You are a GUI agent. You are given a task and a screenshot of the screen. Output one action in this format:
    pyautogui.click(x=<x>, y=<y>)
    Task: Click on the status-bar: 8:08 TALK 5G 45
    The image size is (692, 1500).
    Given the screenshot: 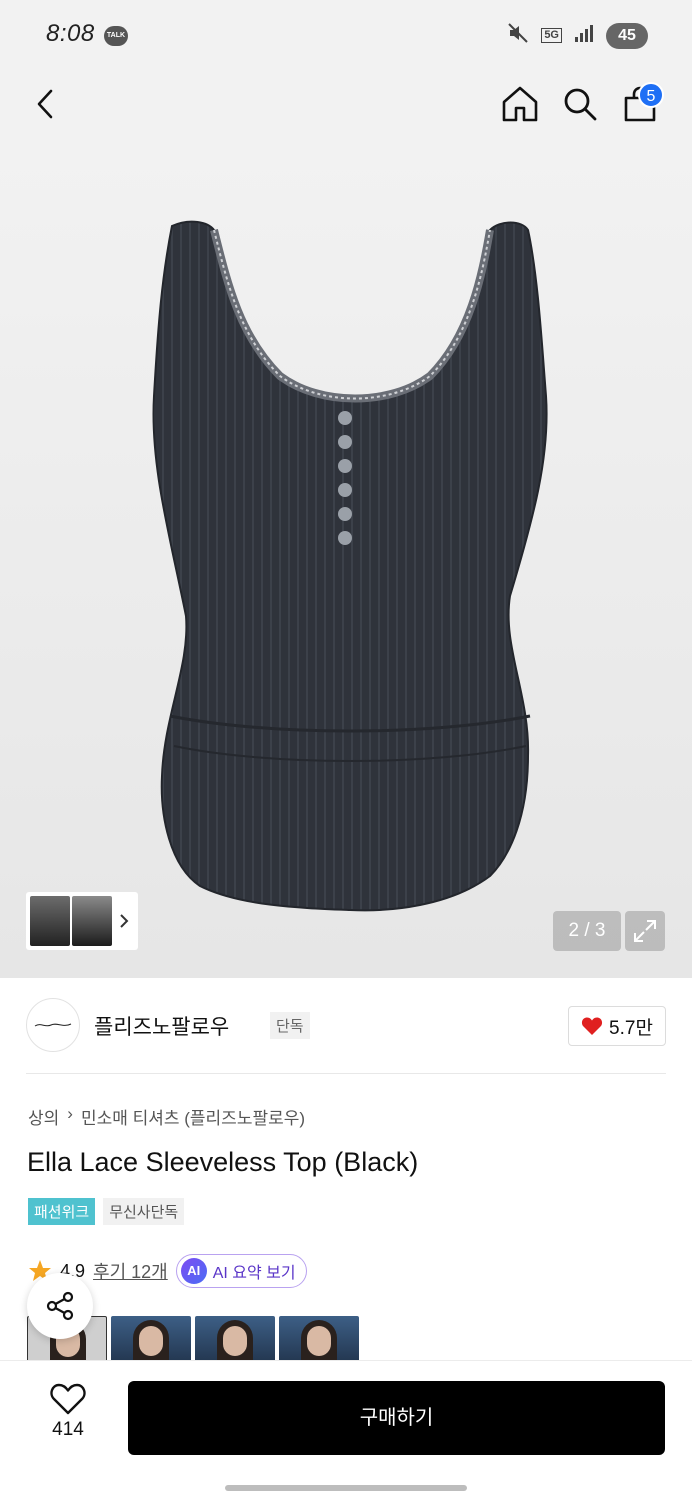 What is the action you would take?
    pyautogui.click(x=346, y=36)
    